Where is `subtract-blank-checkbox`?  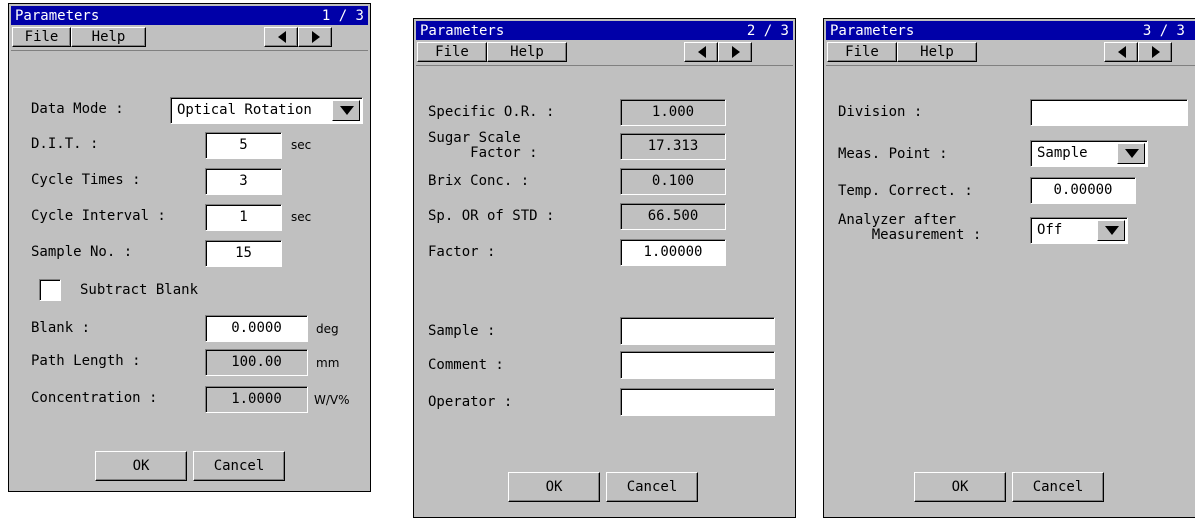 subtract-blank-checkbox is located at coordinates (50, 290).